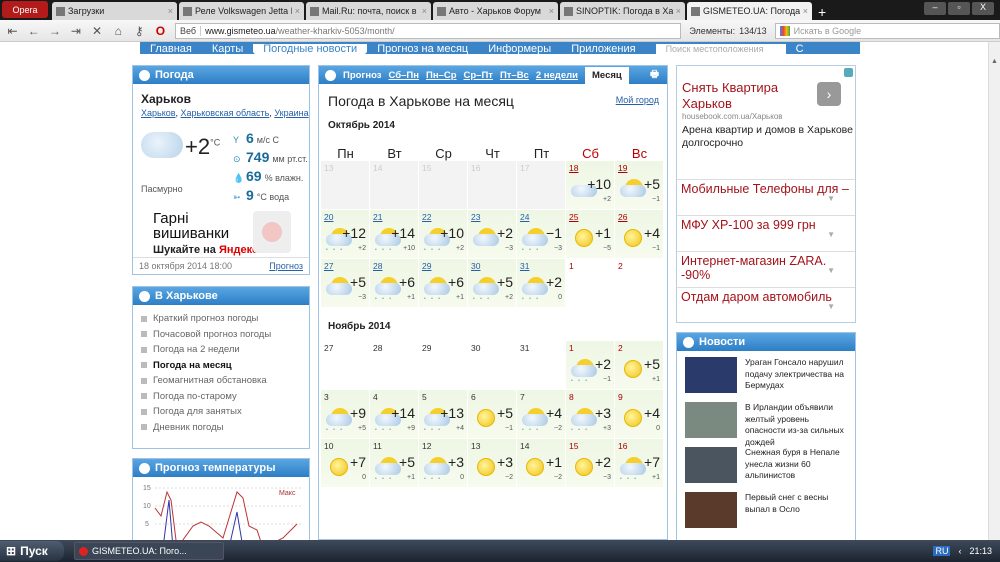 The width and height of the screenshot is (1000, 562). What do you see at coordinates (328, 446) in the screenshot?
I see `day-number: 10` at bounding box center [328, 446].